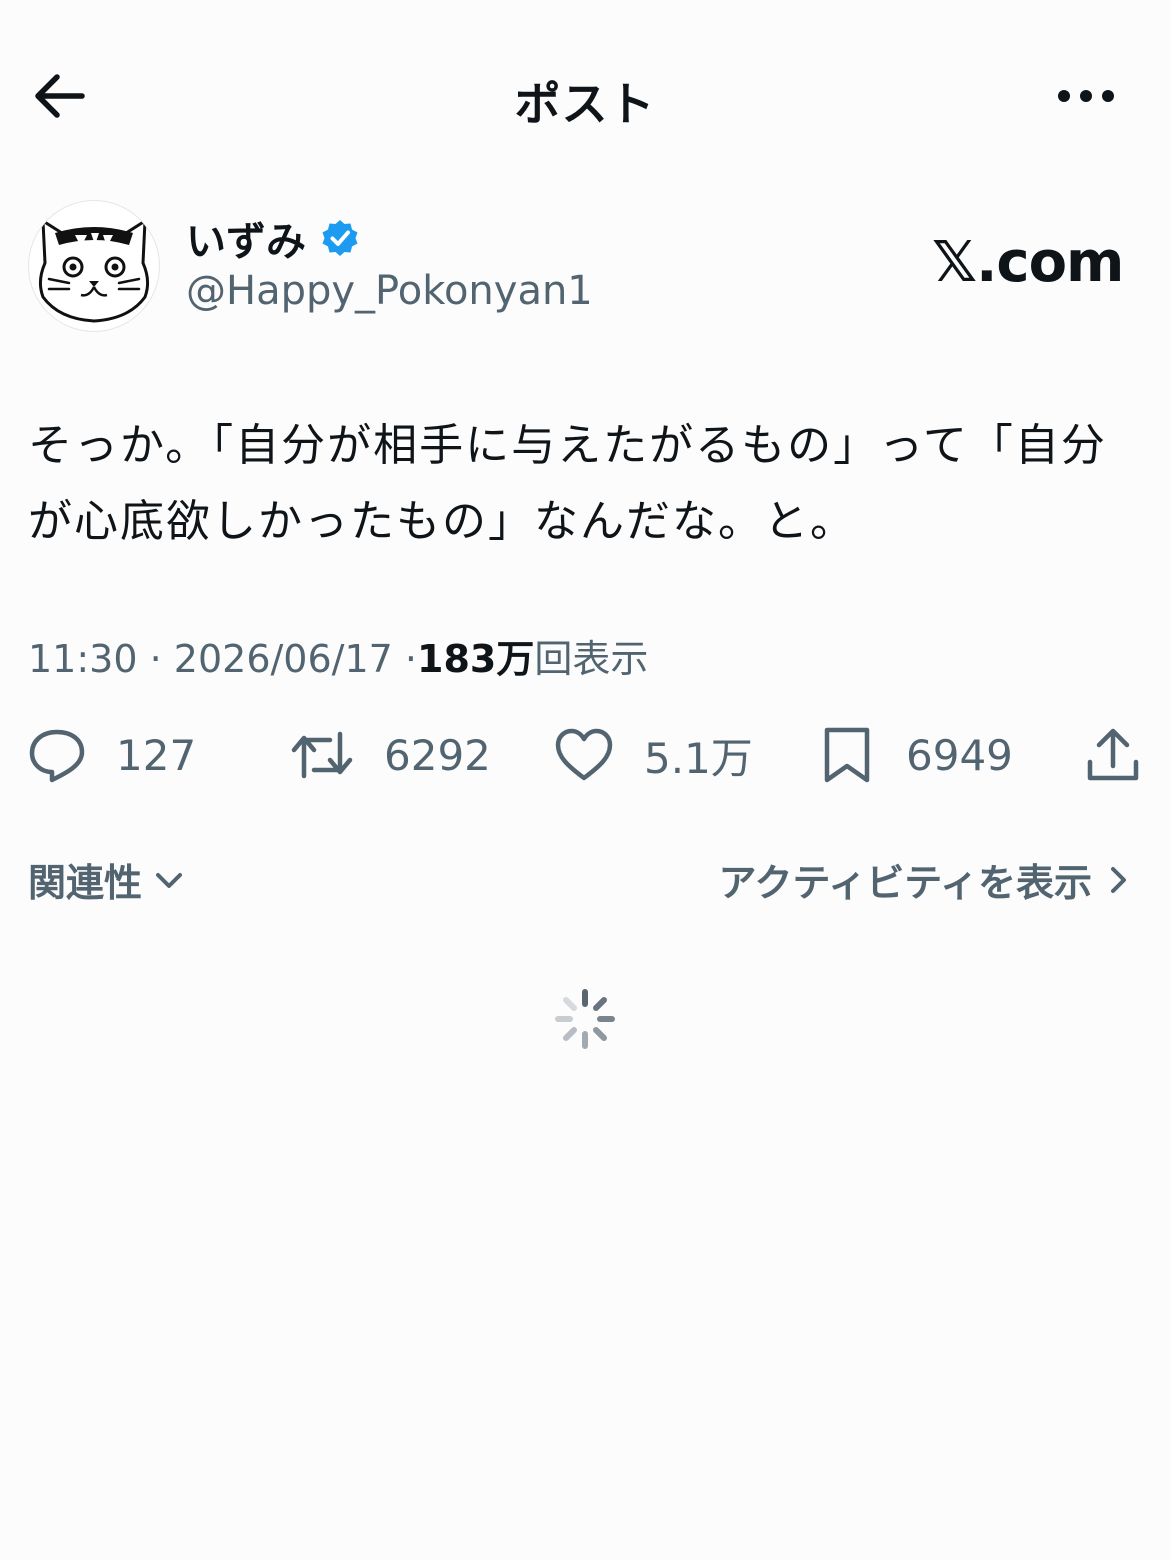  Describe the element at coordinates (591, 659) in the screenshot. I see `views-label: 回表示` at that location.